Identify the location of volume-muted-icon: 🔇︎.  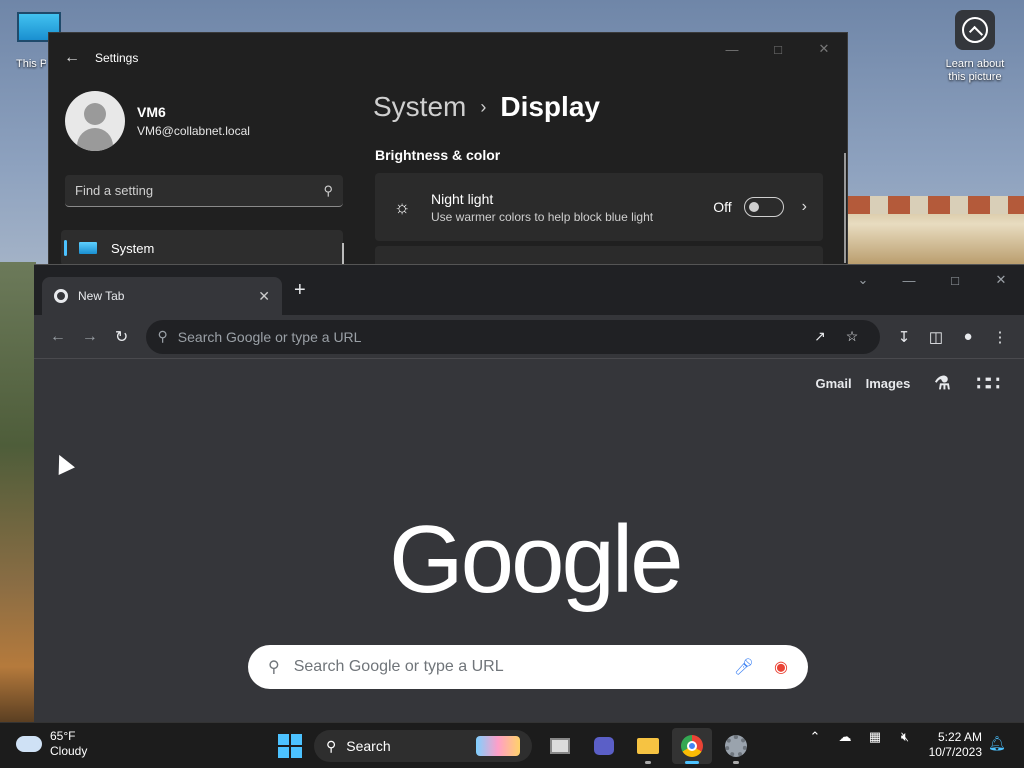
(905, 737).